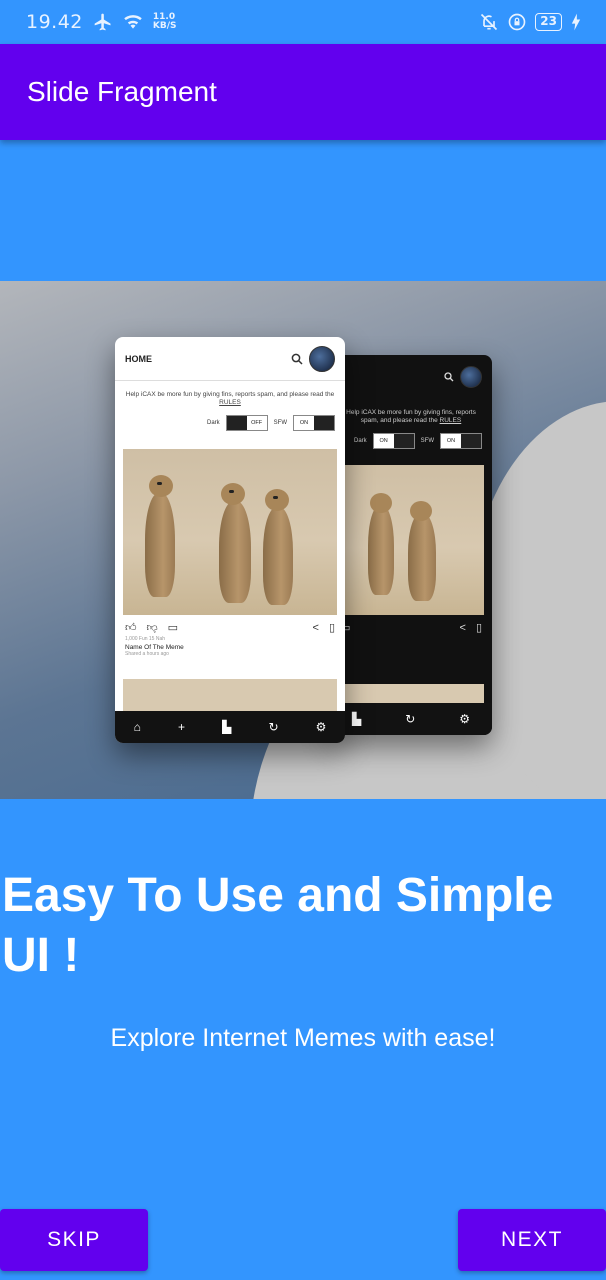  Describe the element at coordinates (489, 22) in the screenshot. I see `mute-icon` at that location.